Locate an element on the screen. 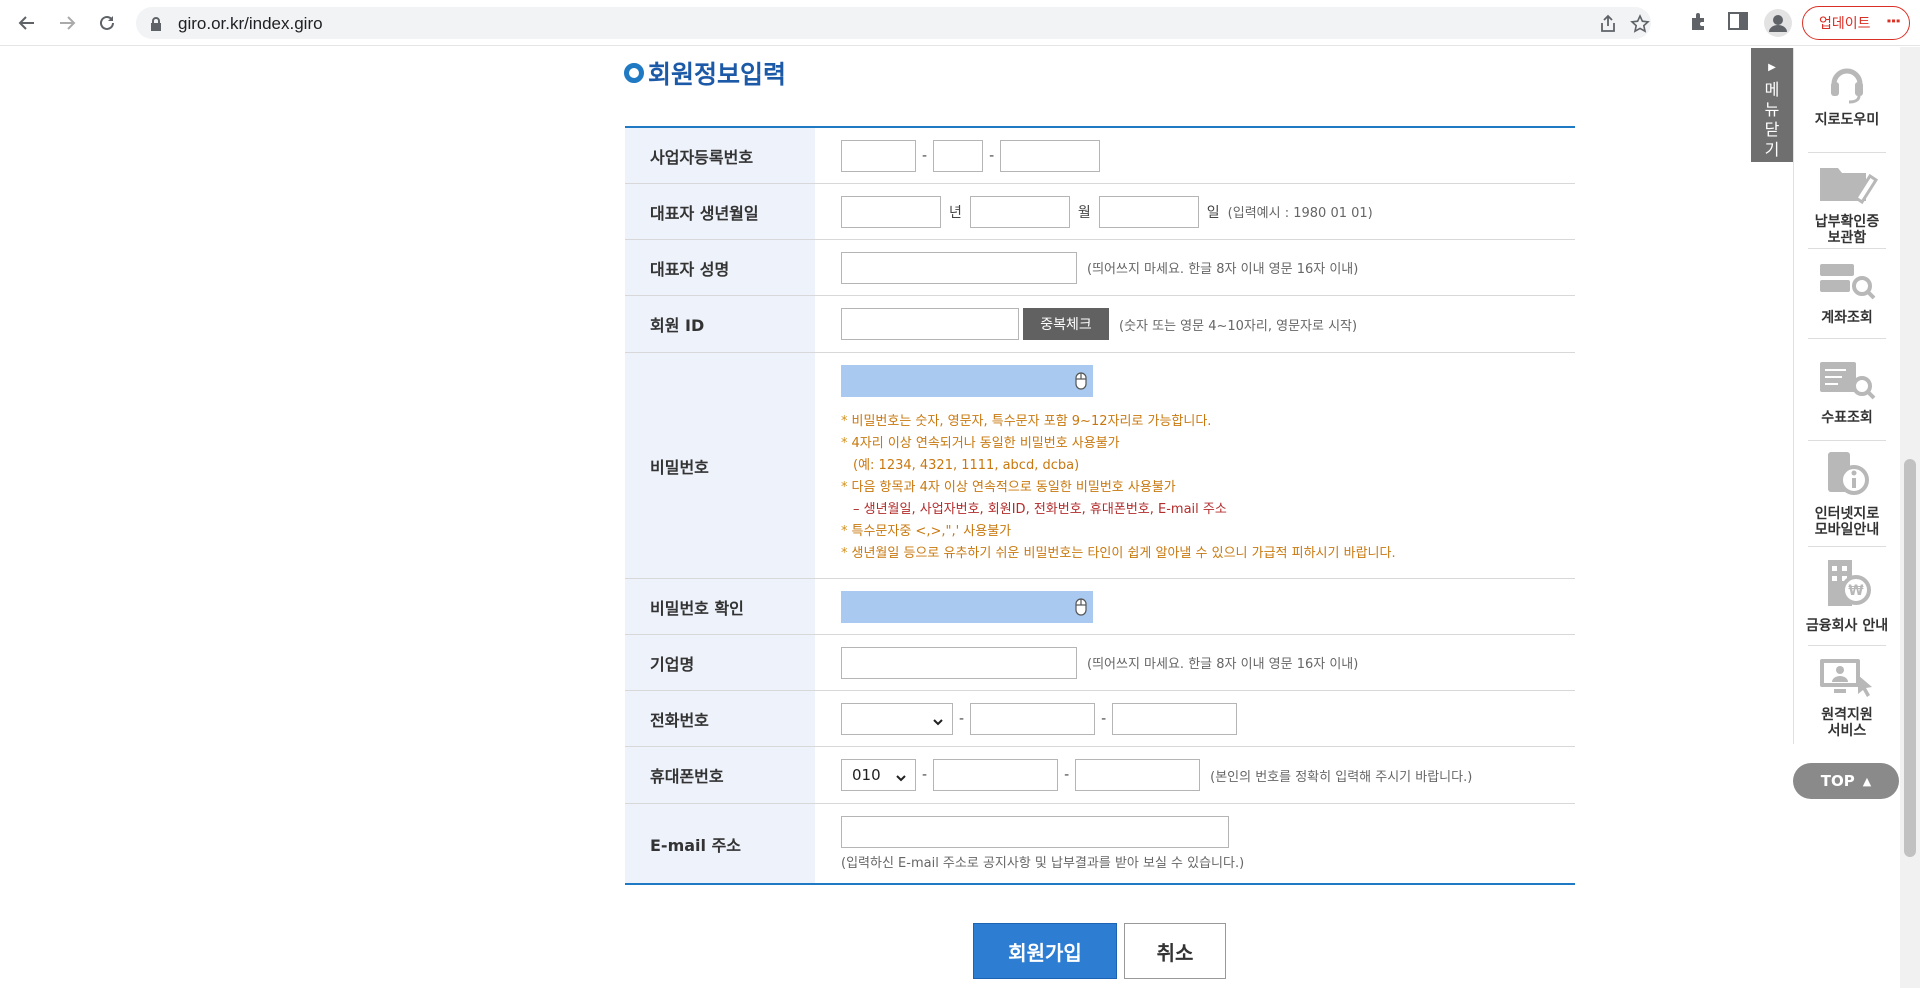 Image resolution: width=1920 pixels, height=988 pixels. quick-menu-label: 계좌조회 is located at coordinates (1847, 318).